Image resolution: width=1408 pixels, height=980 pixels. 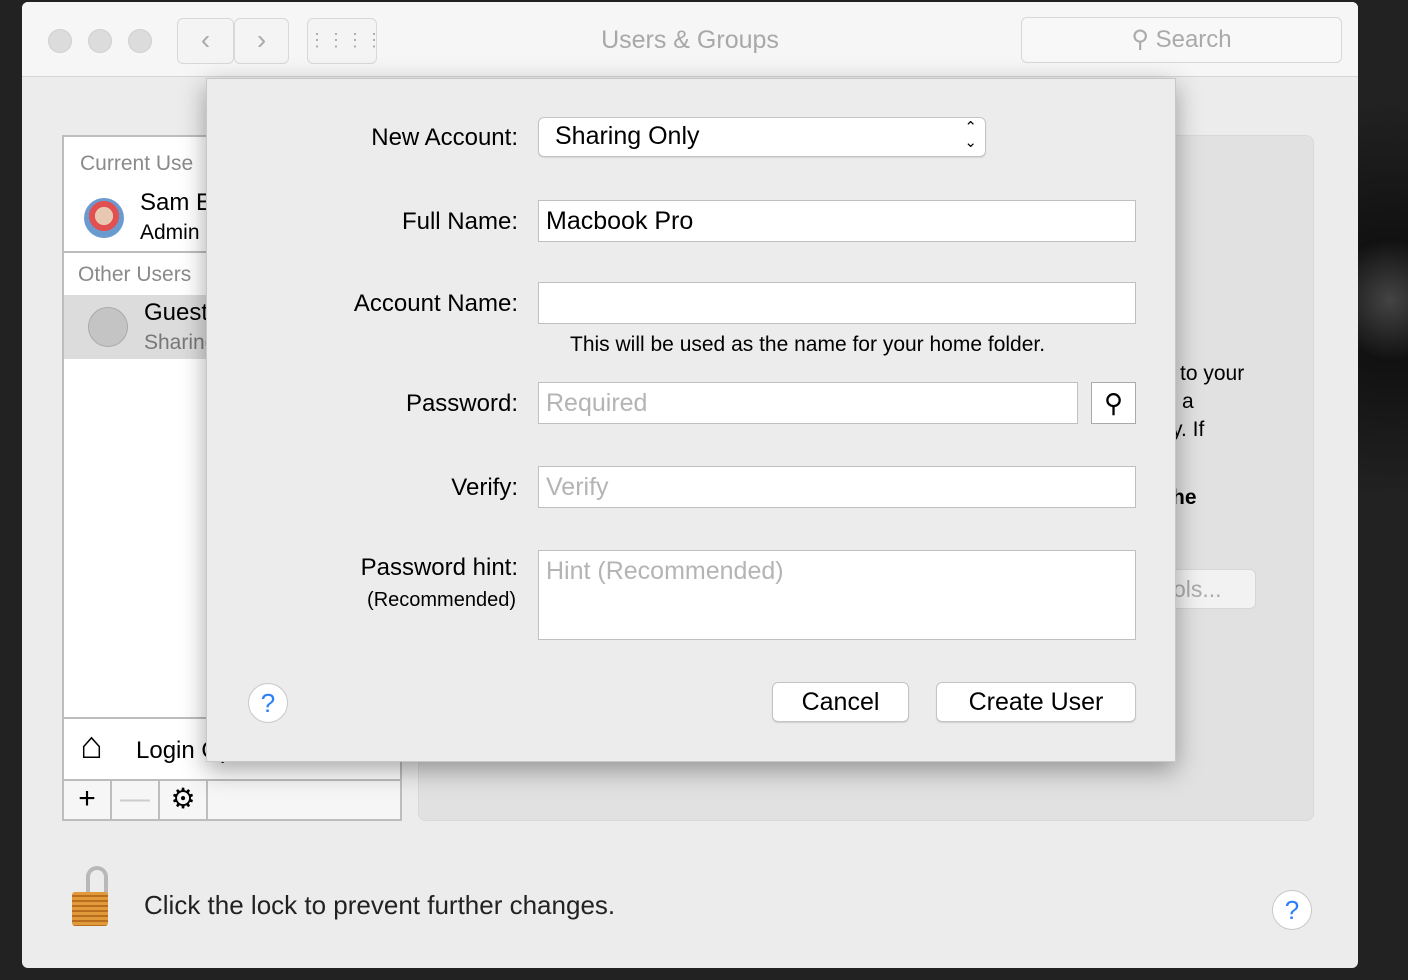 I want to click on search-placeholder: Search, so click(x=1193, y=39).